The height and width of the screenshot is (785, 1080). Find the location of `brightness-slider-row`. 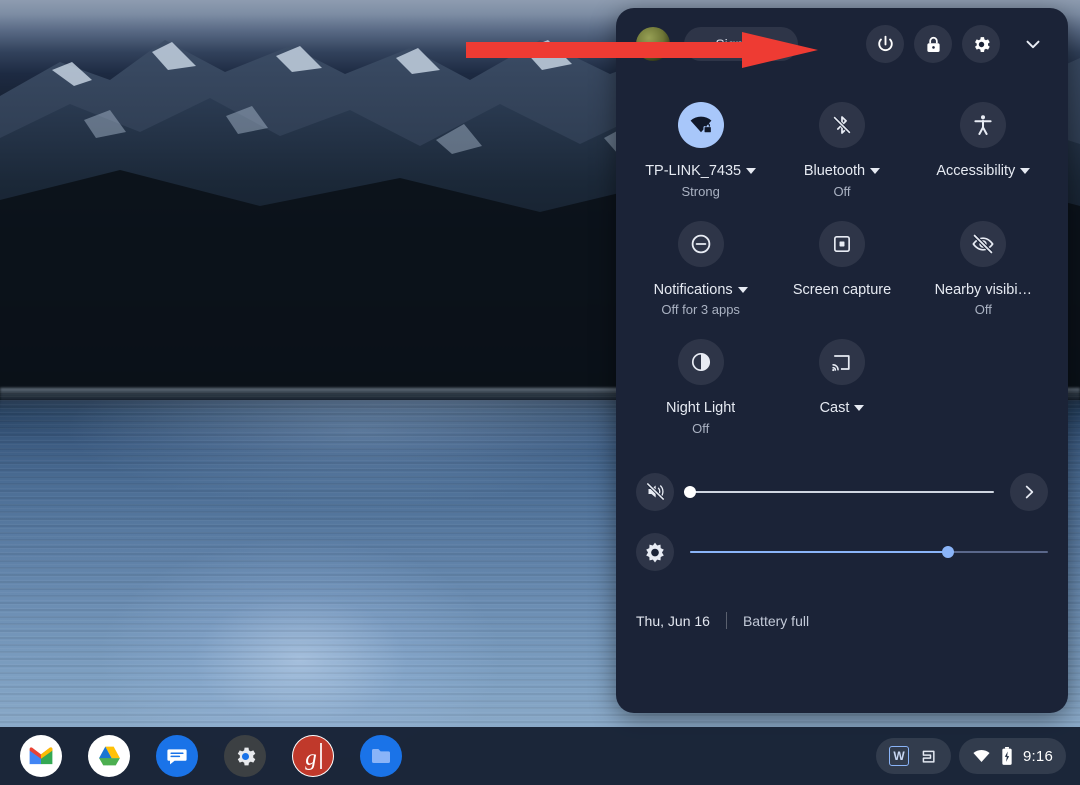

brightness-slider-row is located at coordinates (842, 552).